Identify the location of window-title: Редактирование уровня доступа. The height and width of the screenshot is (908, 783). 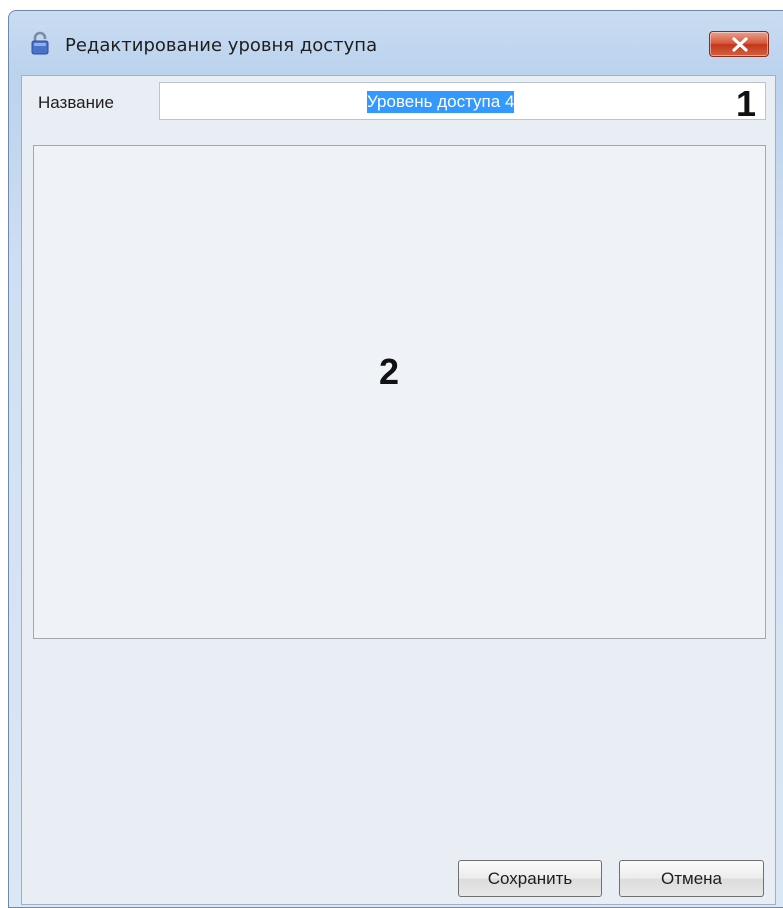
(221, 45).